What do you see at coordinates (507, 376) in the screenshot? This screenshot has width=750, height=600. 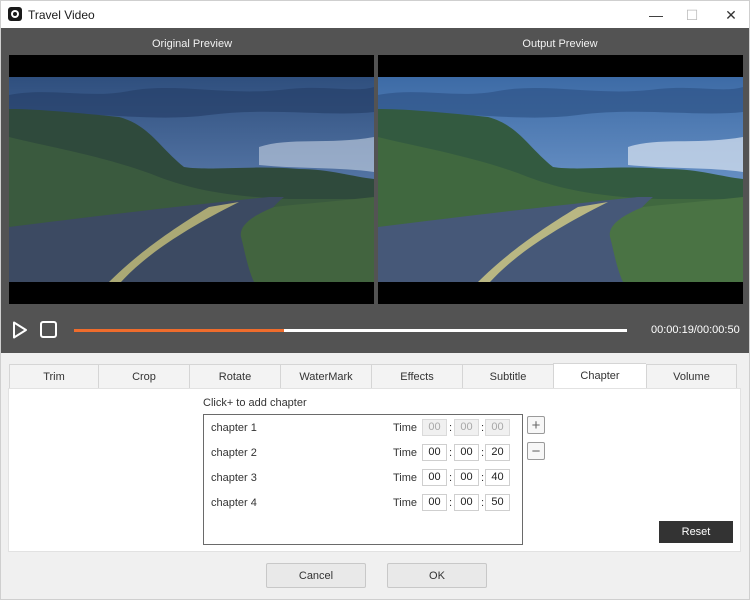 I see `tab-subtitle: Subtitle` at bounding box center [507, 376].